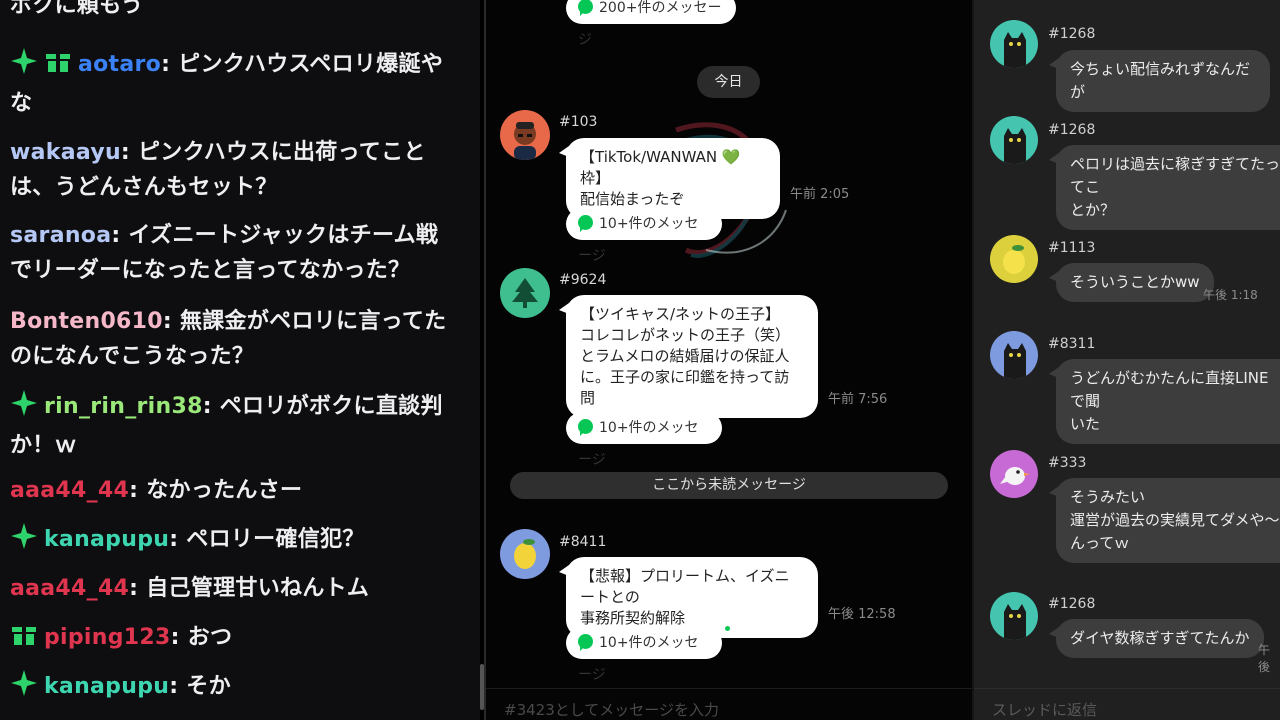 This screenshot has width=1280, height=720. I want to click on chat-message: aaa44_44: なかったんさー, so click(235, 490).